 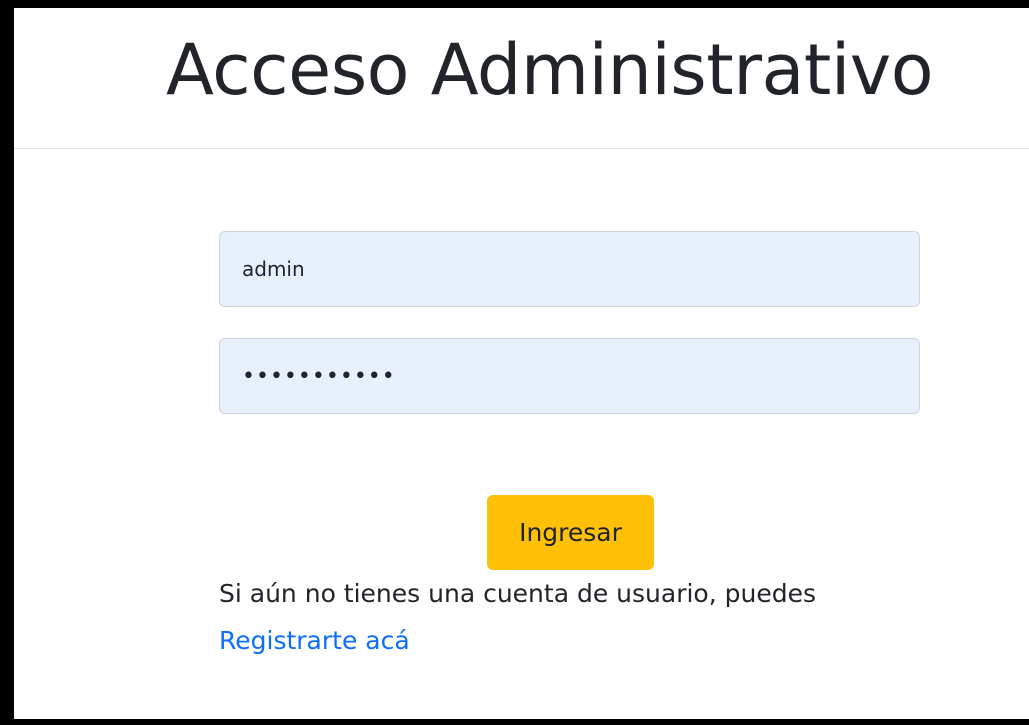 I want to click on password-input, so click(x=569, y=376).